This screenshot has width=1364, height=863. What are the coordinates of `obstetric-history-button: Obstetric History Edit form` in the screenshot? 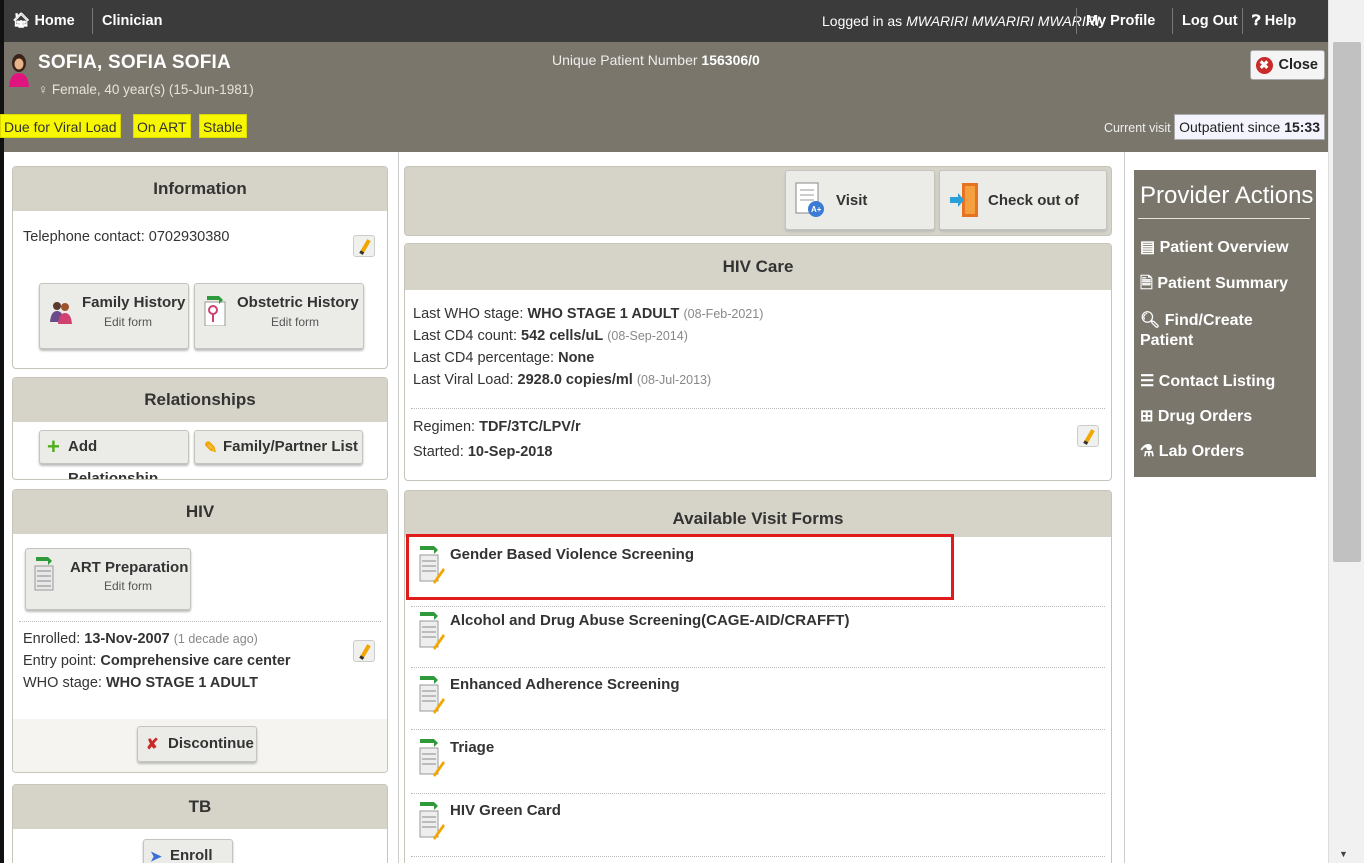 It's located at (279, 316).